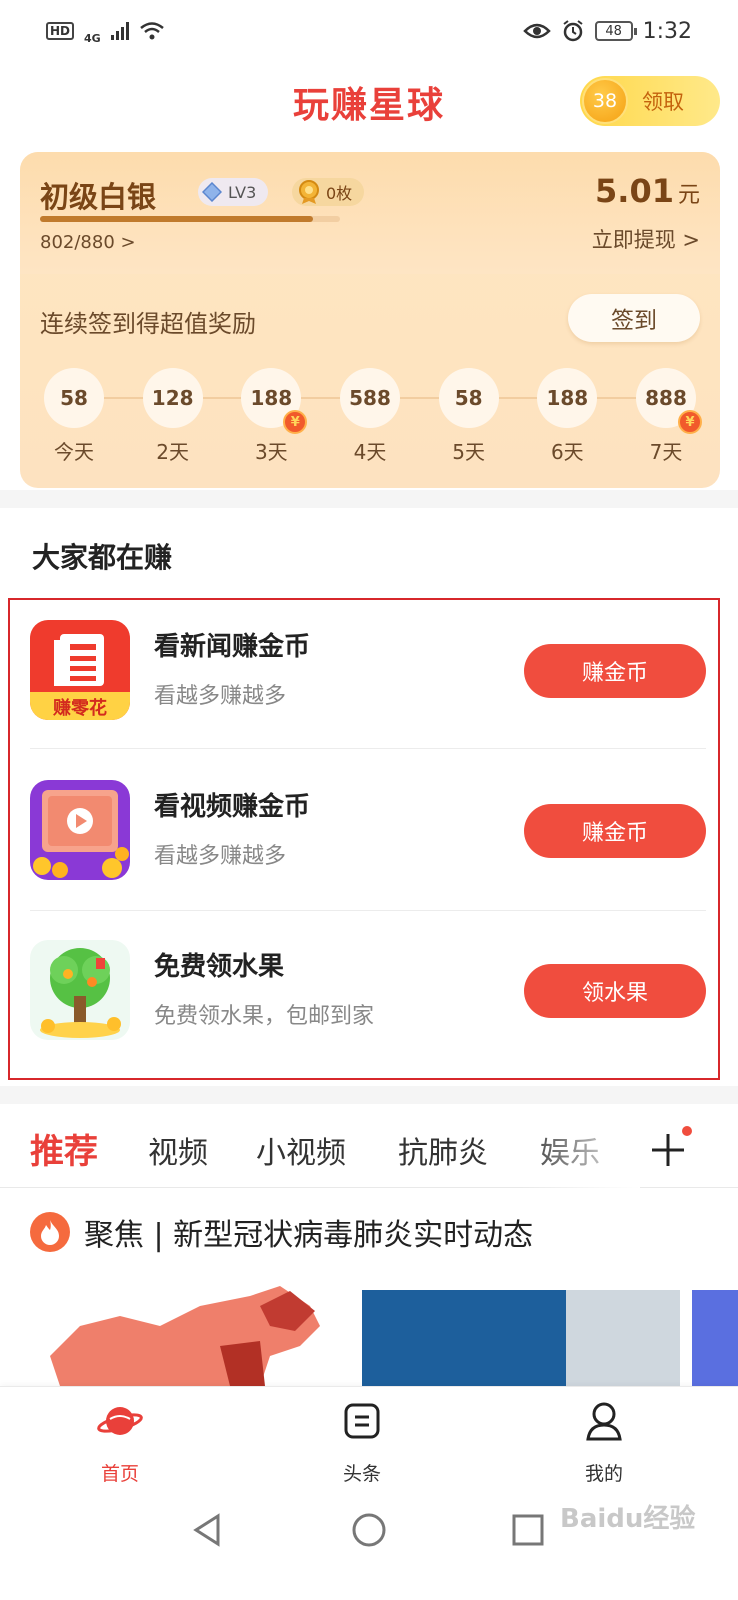 The image size is (738, 1600). Describe the element at coordinates (634, 318) in the screenshot. I see `checkin-button: 签到` at that location.